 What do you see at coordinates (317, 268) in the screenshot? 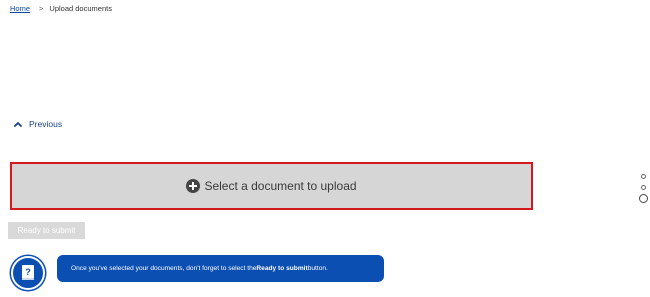
I see `tip-text-after: button.` at bounding box center [317, 268].